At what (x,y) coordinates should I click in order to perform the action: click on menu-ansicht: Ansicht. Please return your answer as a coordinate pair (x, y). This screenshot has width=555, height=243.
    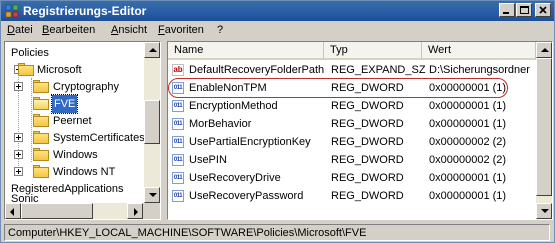
    Looking at the image, I should click on (129, 30).